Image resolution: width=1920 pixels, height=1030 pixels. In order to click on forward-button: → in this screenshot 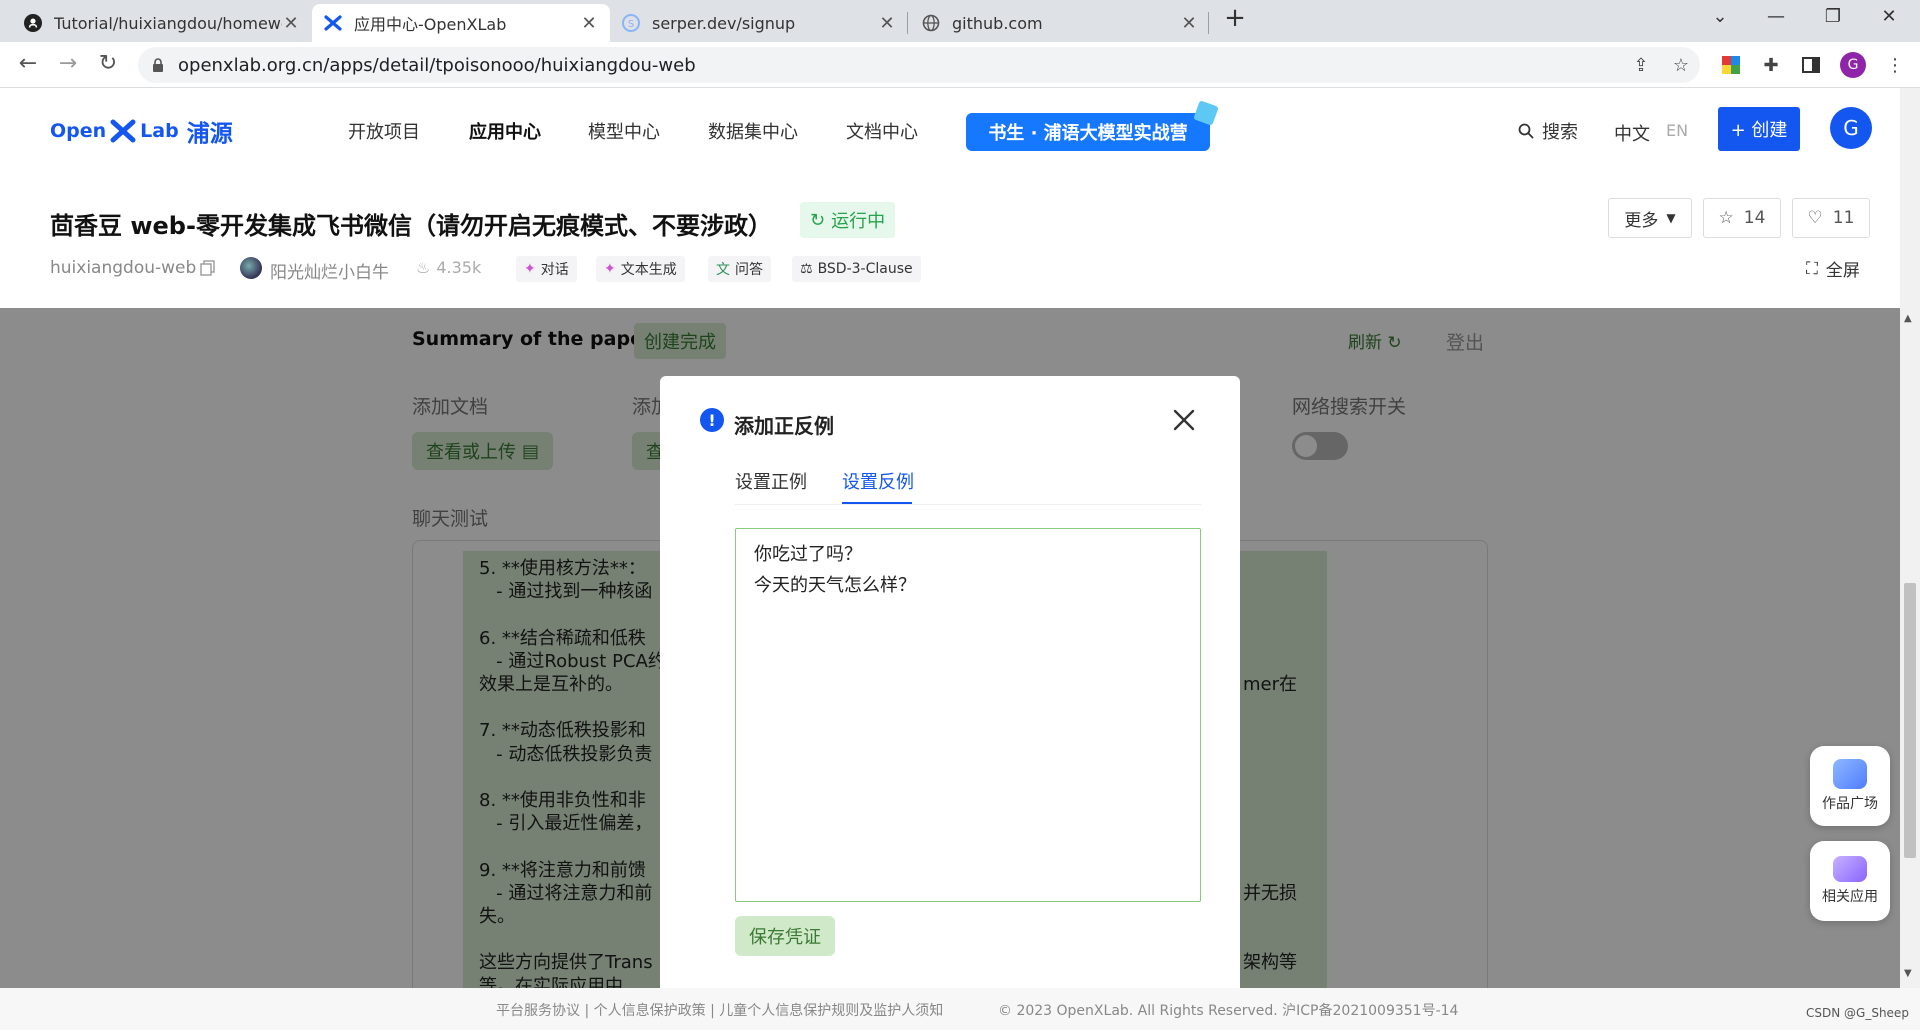, I will do `click(68, 63)`.